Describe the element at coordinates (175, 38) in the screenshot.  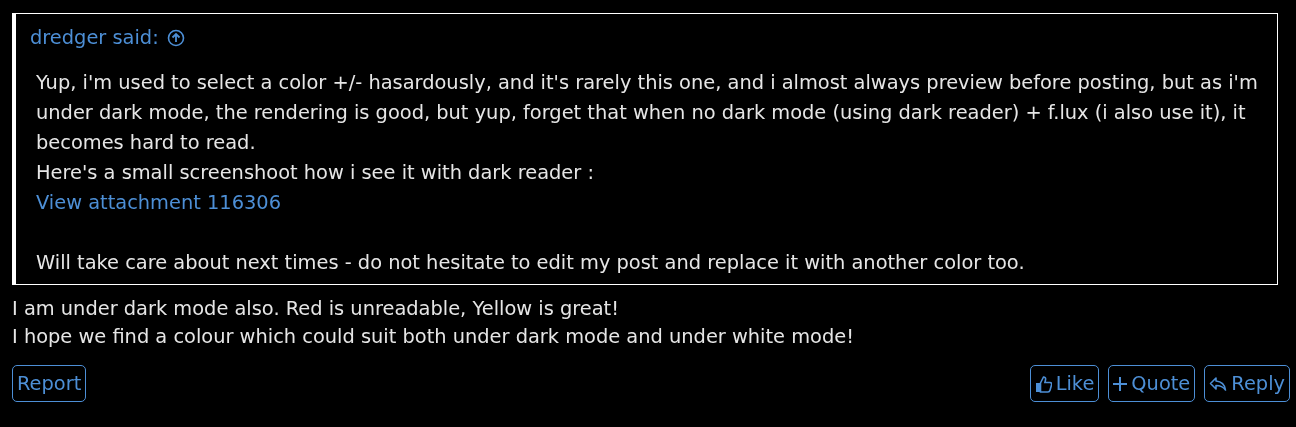
I see `arrow-up-icon` at that location.